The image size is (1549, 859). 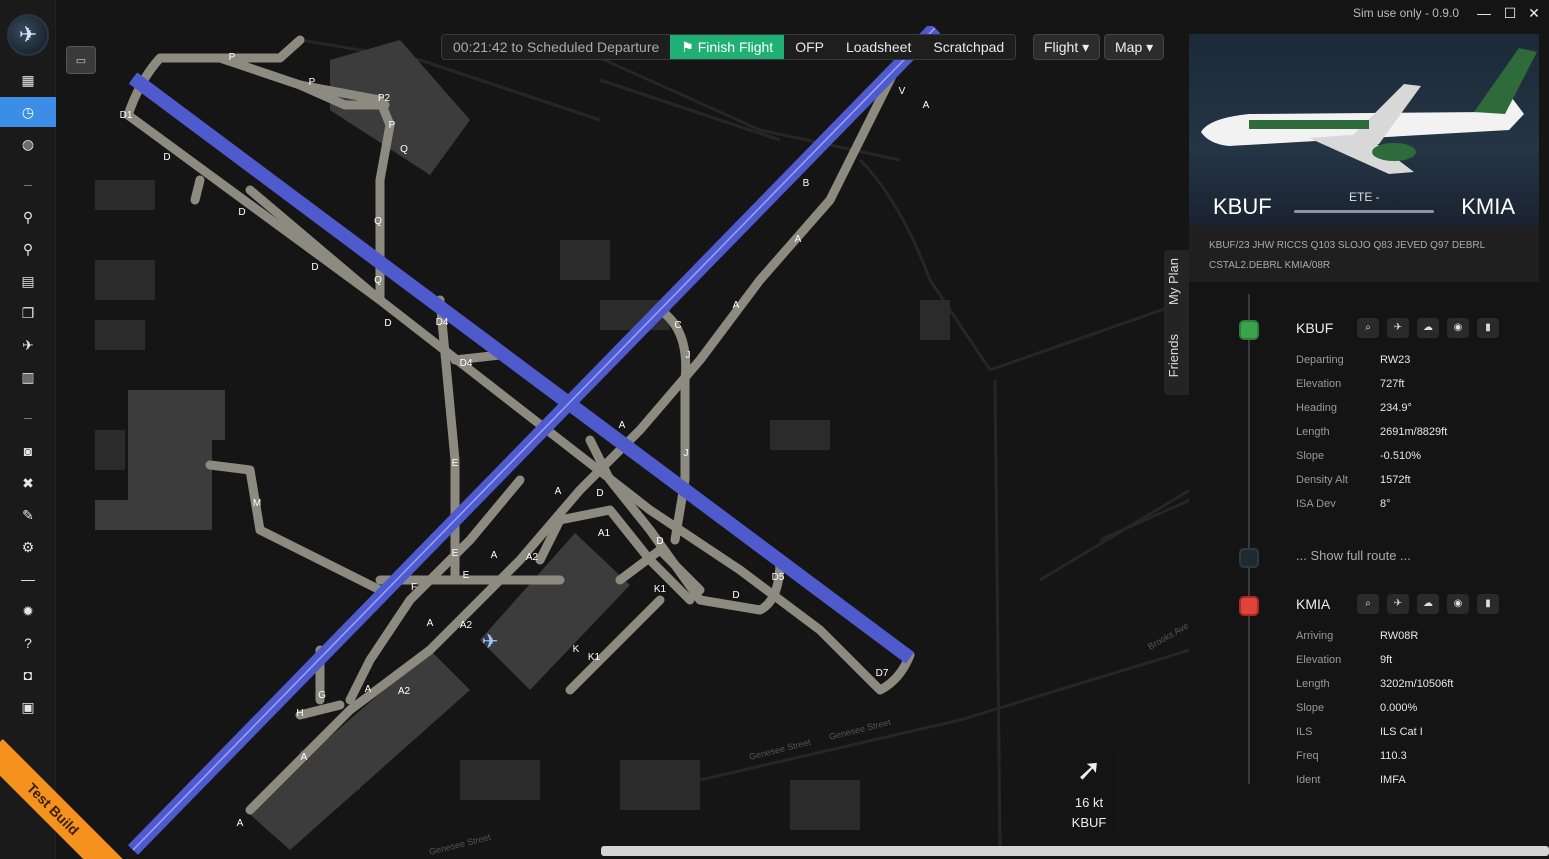 I want to click on sidebar-divider, so click(x=28, y=185).